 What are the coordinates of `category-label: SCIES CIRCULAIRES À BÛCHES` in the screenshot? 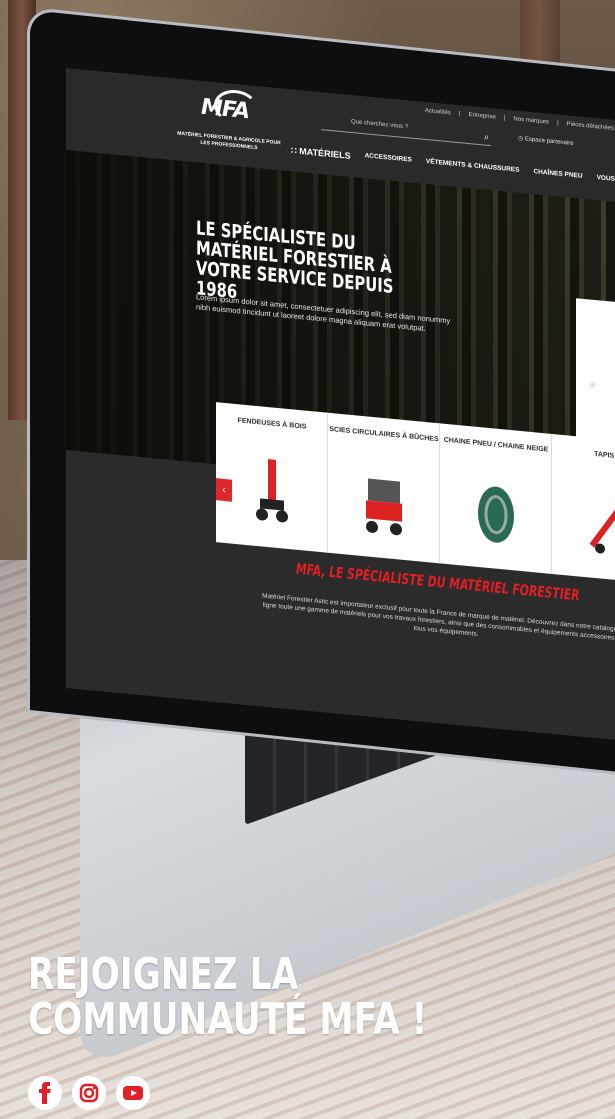 It's located at (384, 434).